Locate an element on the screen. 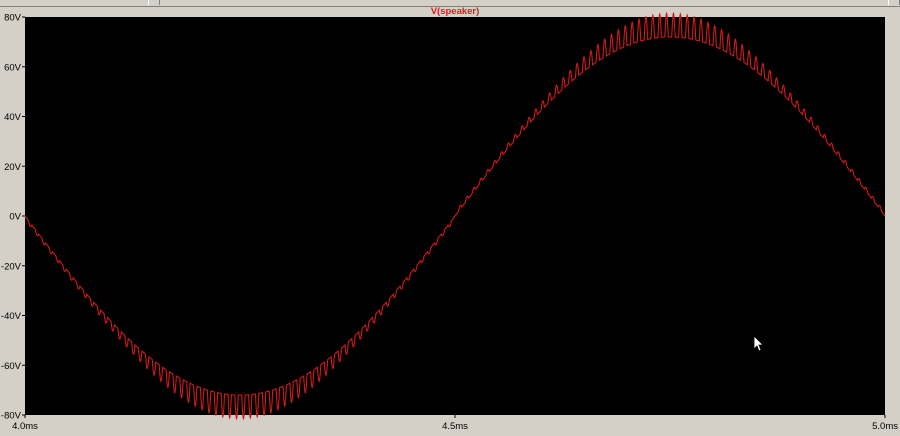  y-tick-label: 60V is located at coordinates (13, 67).